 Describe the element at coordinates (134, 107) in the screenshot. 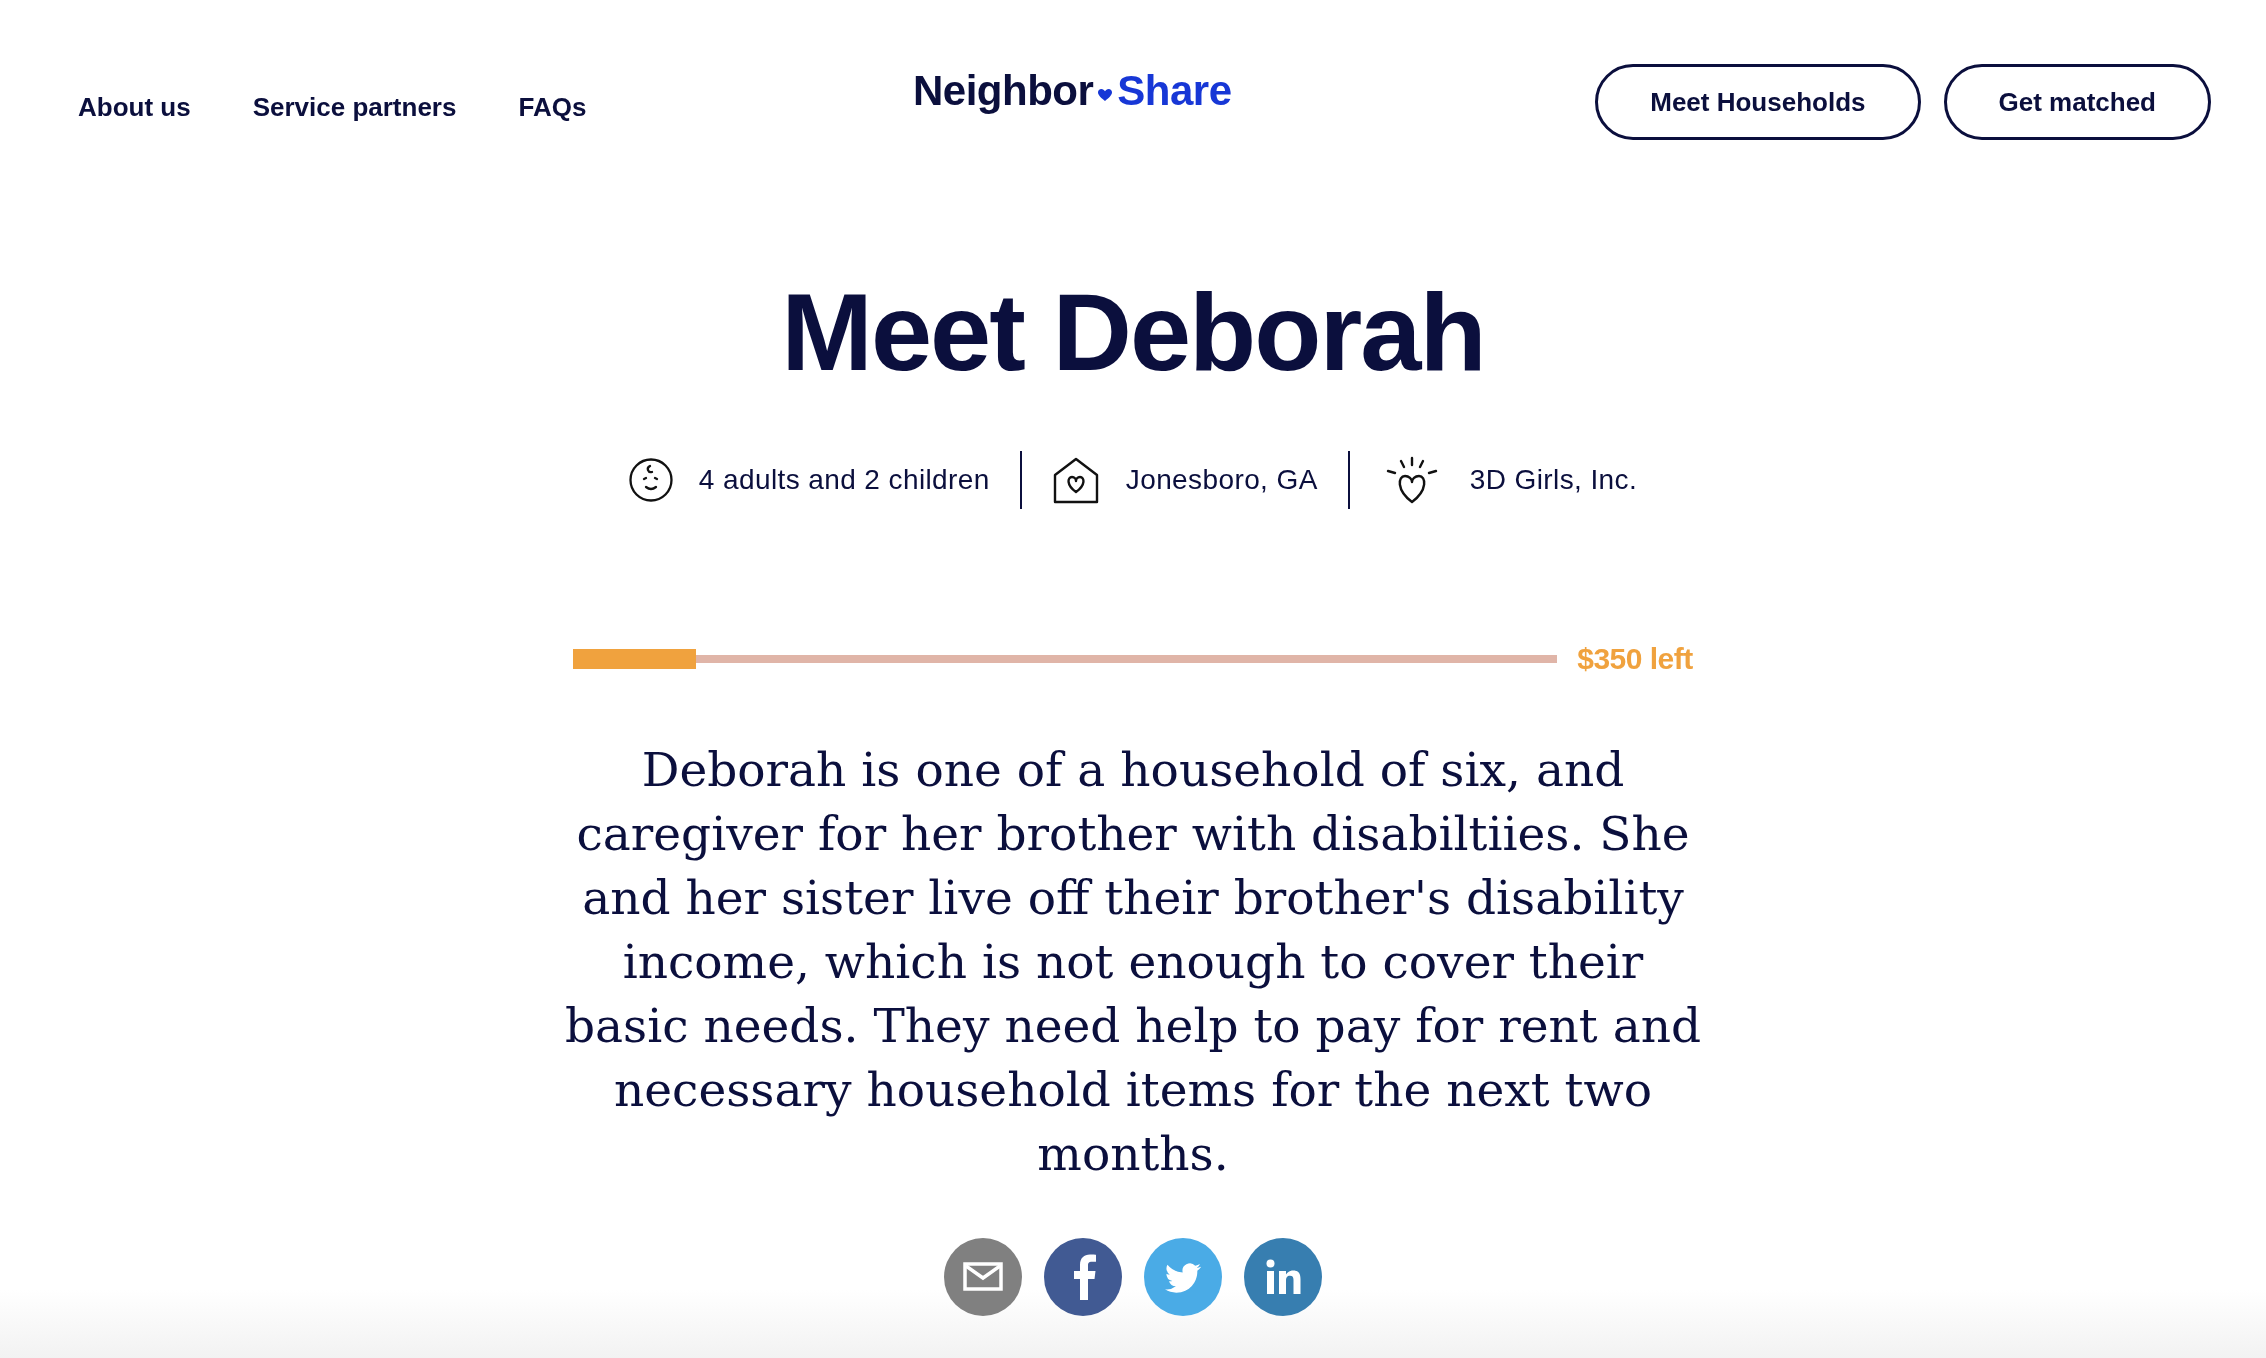

I see `nav-link: About us` at that location.